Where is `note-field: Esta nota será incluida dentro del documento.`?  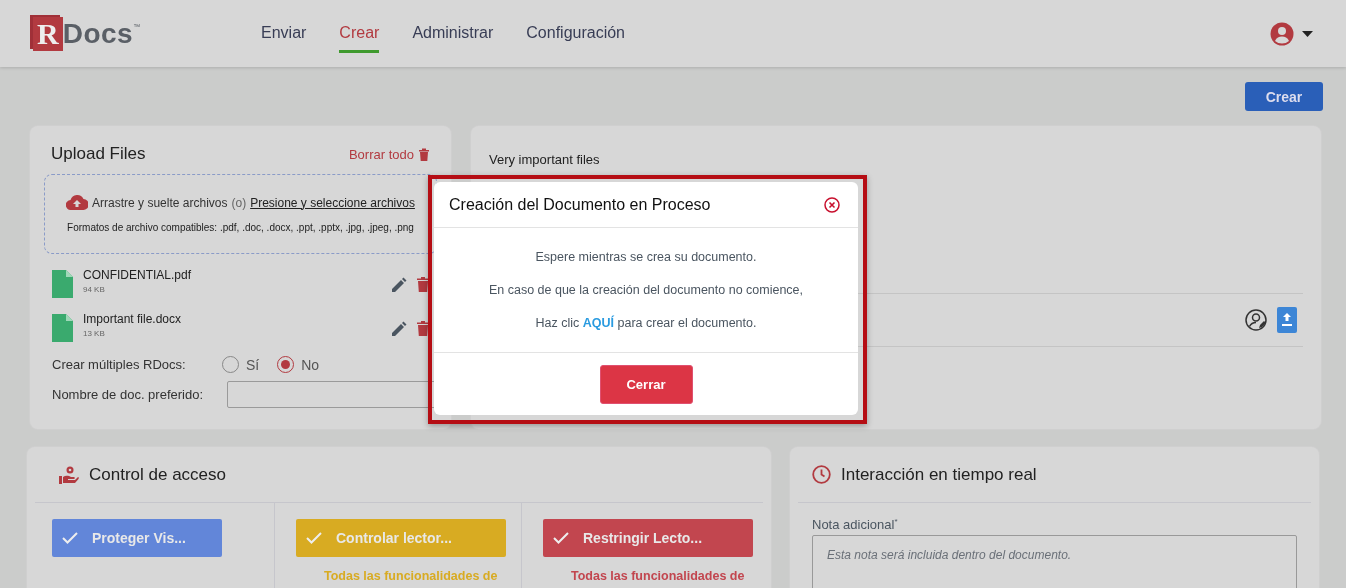
note-field: Esta nota será incluida dentro del documento. is located at coordinates (1054, 561).